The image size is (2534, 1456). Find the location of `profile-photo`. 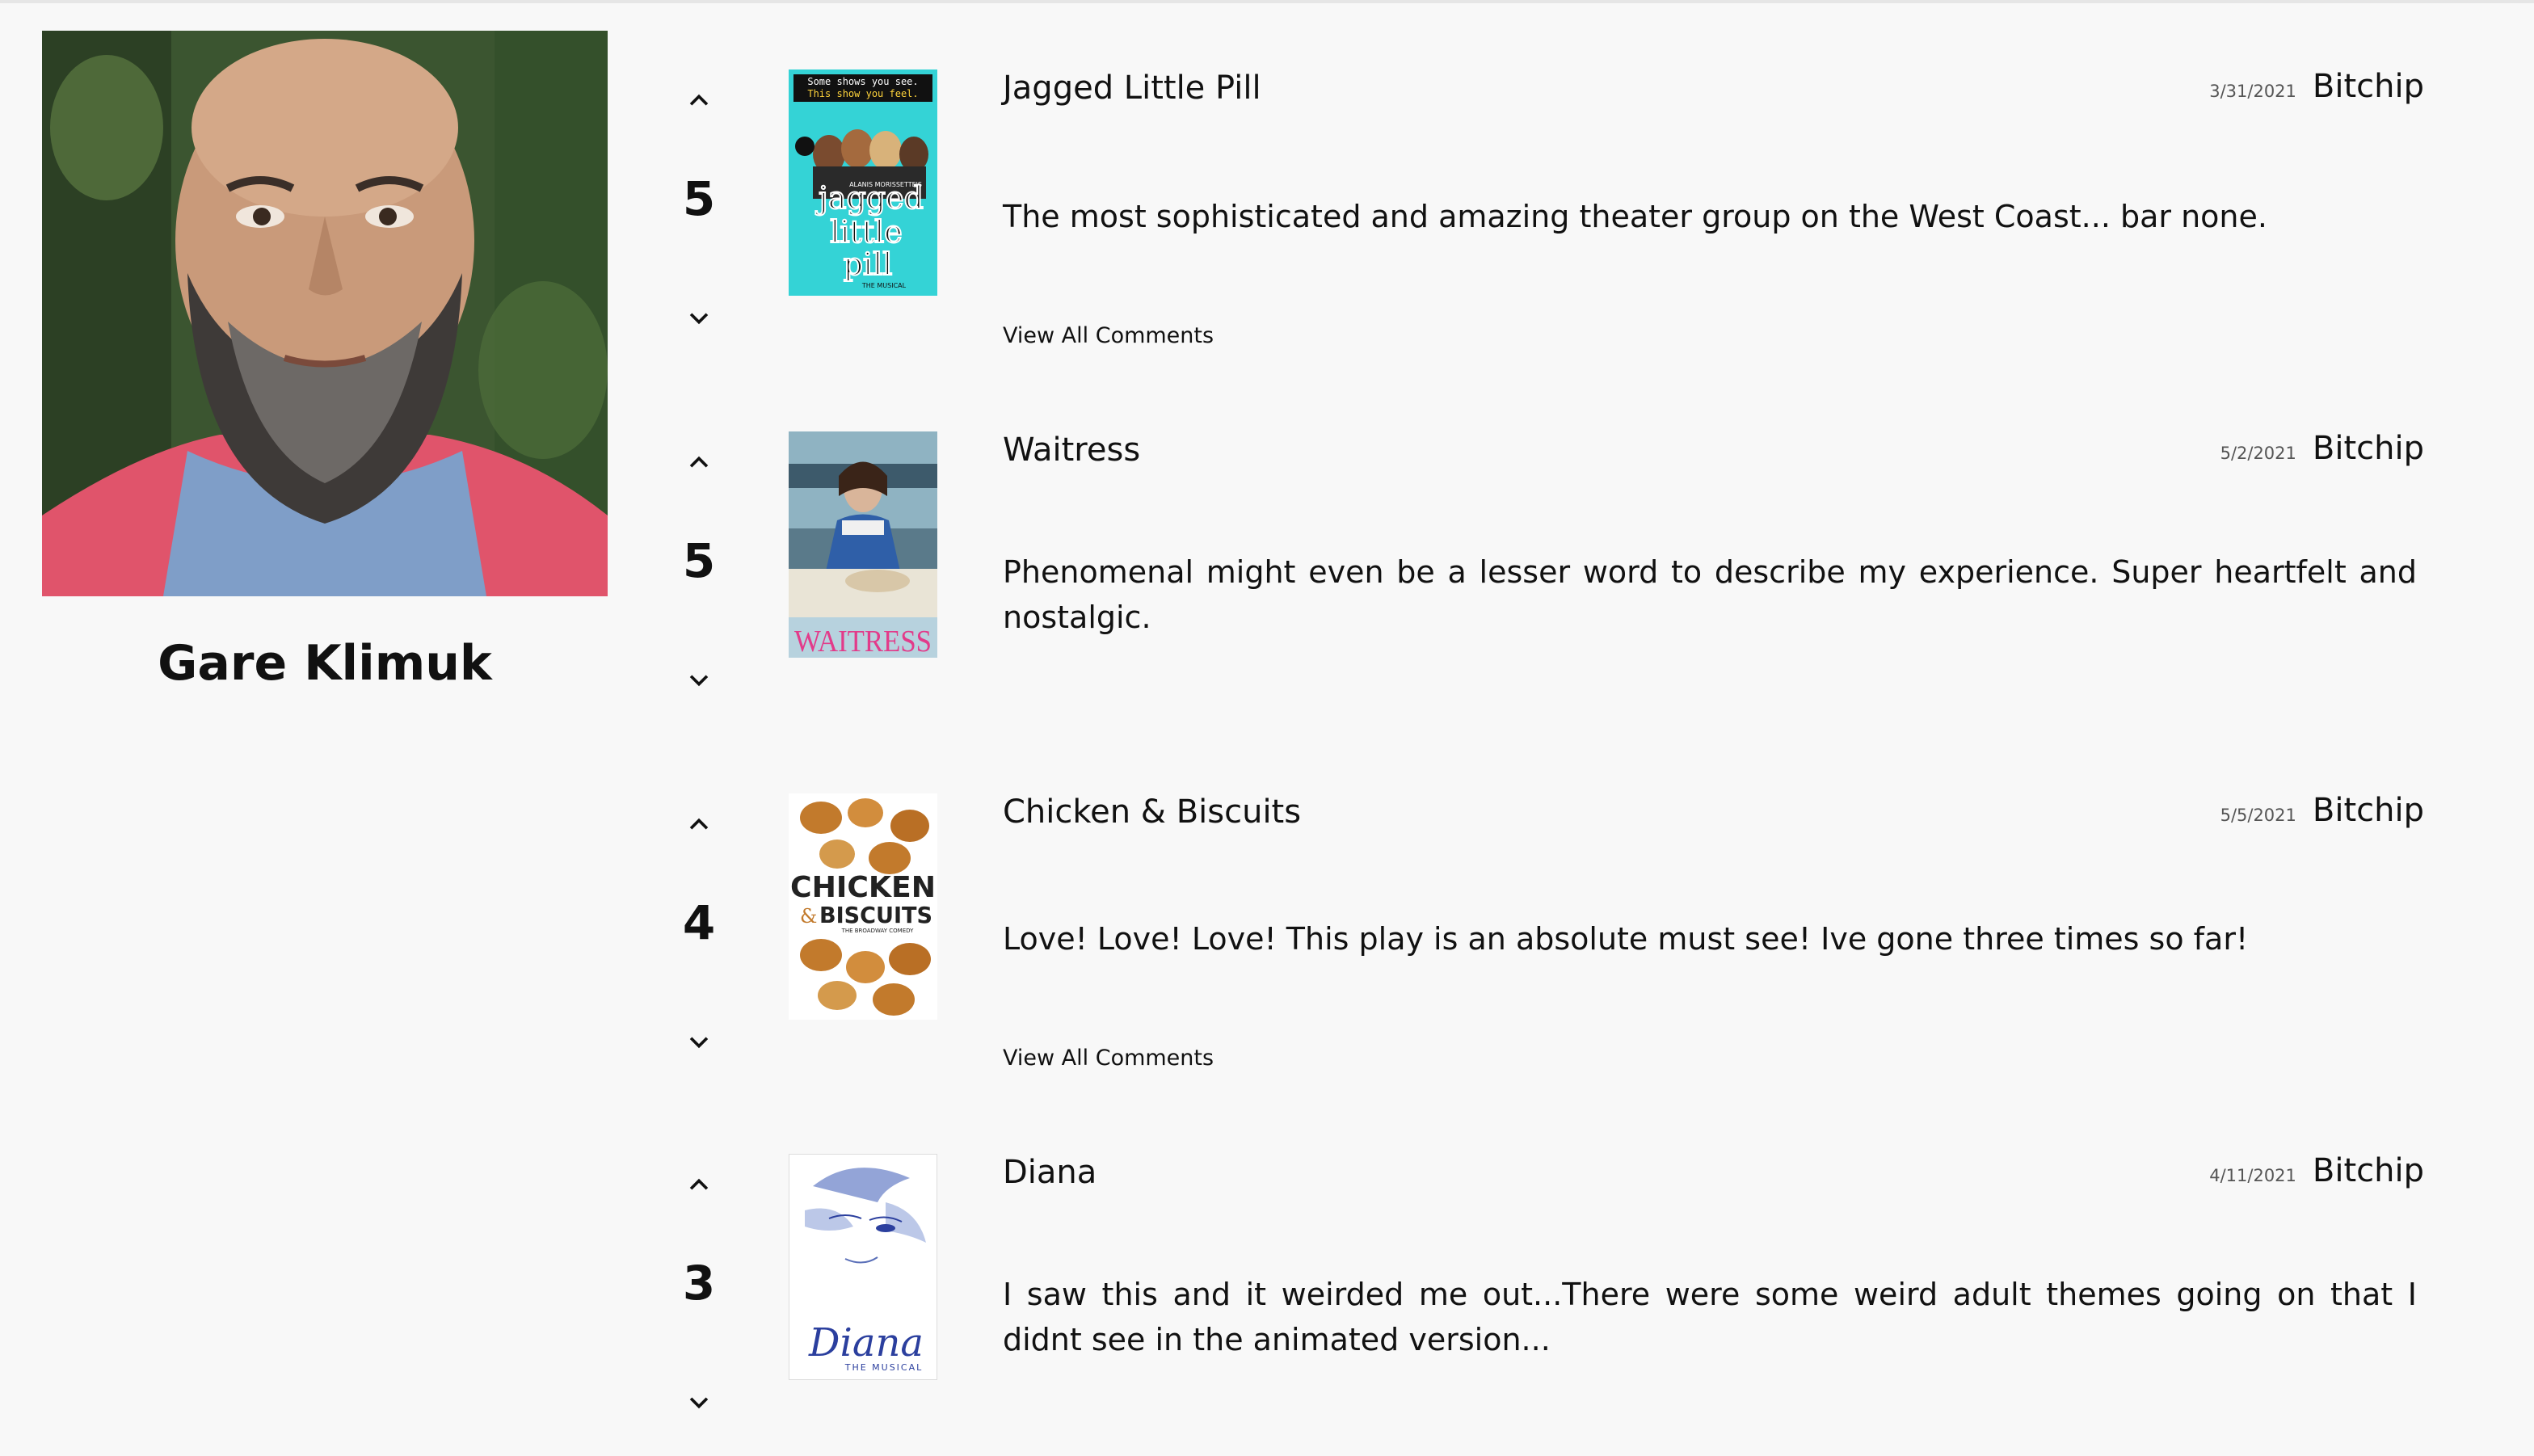

profile-photo is located at coordinates (325, 313).